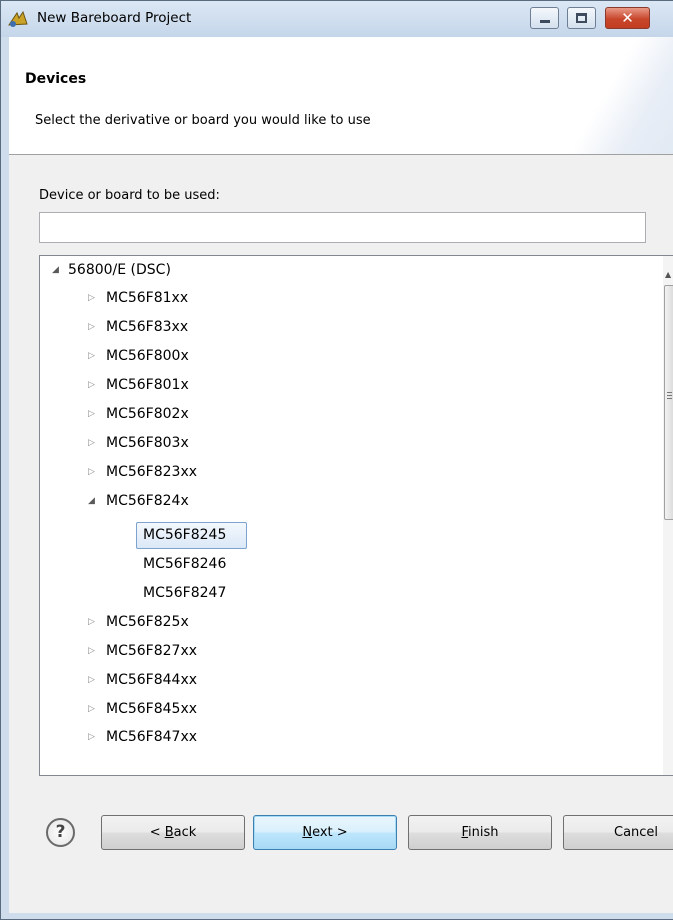 The image size is (673, 920). Describe the element at coordinates (18, 18) in the screenshot. I see `project-wizard-icon` at that location.